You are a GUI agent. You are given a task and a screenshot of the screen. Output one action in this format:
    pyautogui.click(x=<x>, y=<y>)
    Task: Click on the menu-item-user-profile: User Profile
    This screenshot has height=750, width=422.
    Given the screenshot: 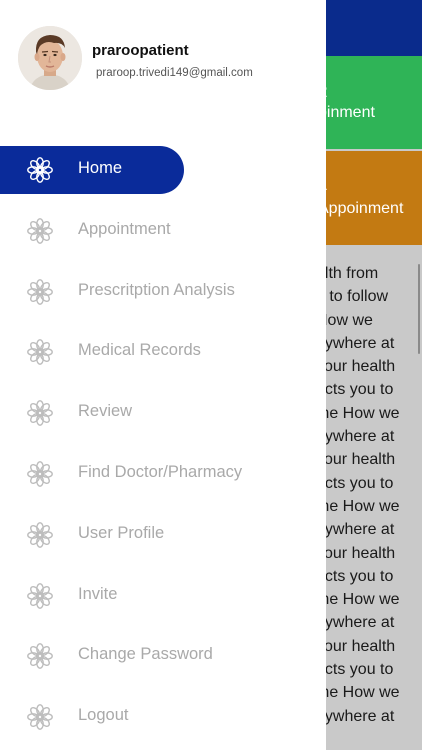 What is the action you would take?
    pyautogui.click(x=163, y=535)
    